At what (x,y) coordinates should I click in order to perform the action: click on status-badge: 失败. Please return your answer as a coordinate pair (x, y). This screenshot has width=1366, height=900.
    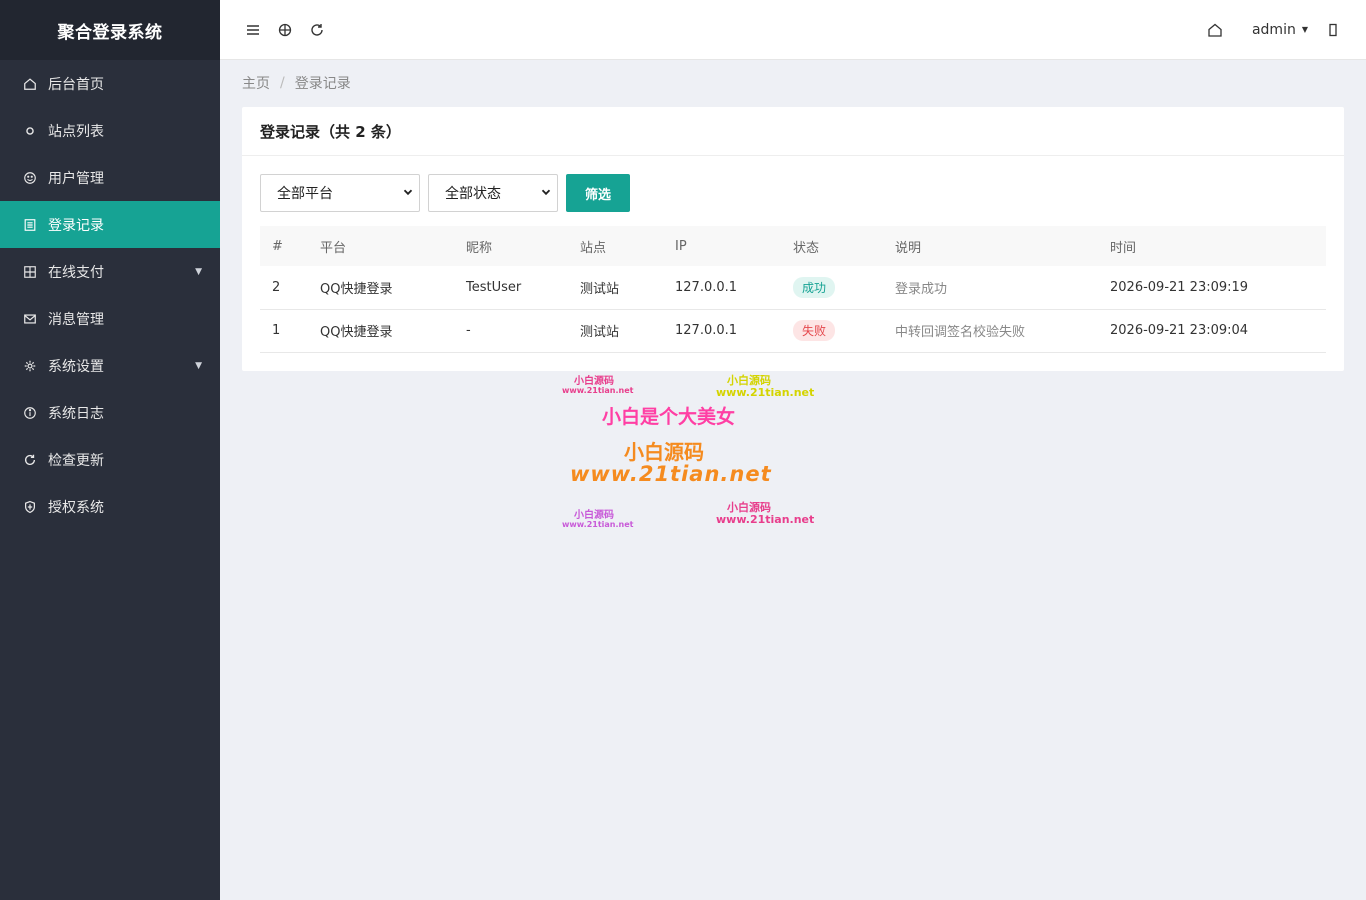
    Looking at the image, I should click on (814, 330).